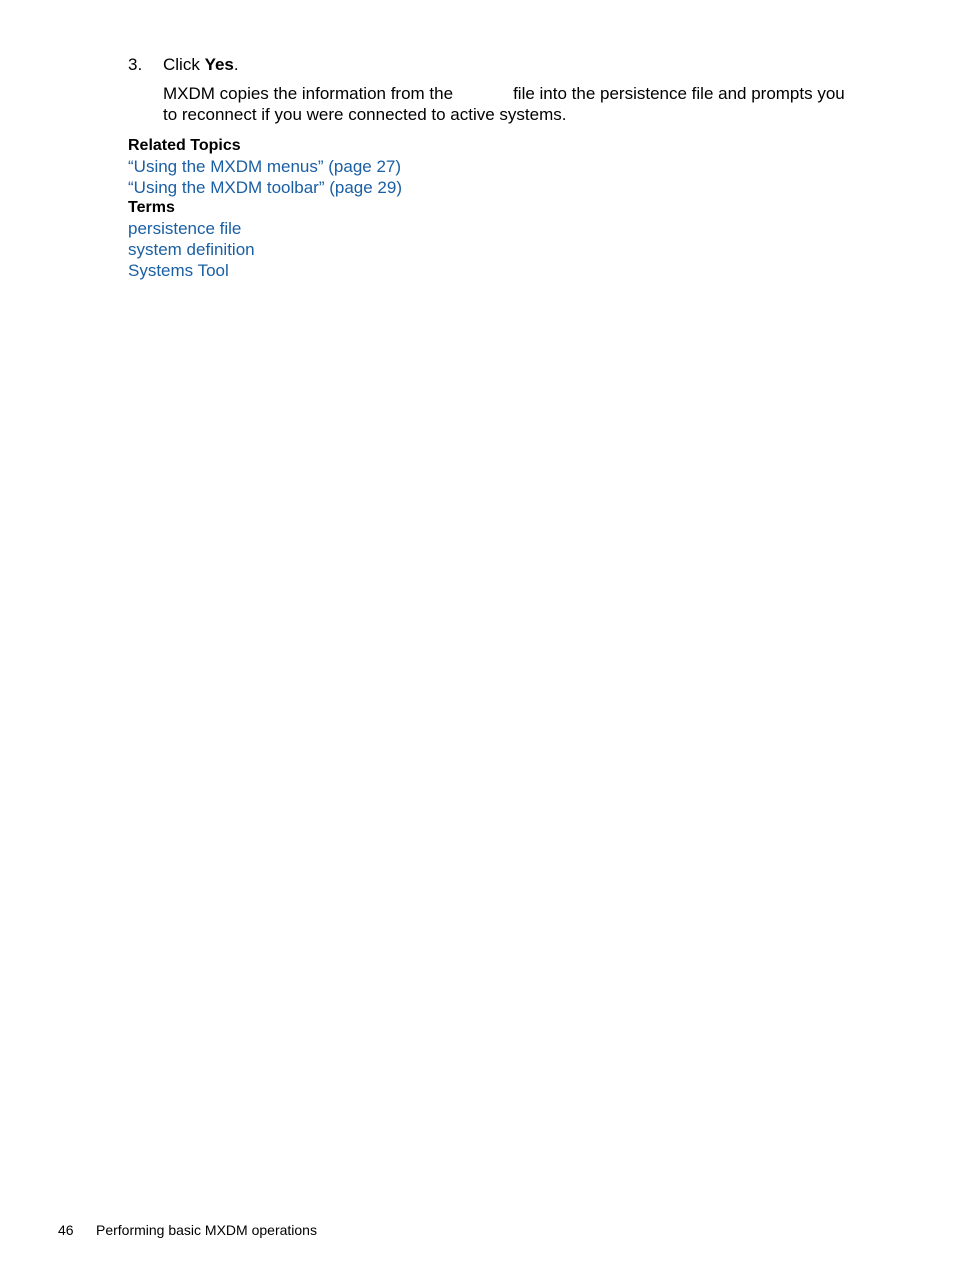 This screenshot has width=954, height=1271. What do you see at coordinates (135, 64) in the screenshot?
I see `step-number: 3.` at bounding box center [135, 64].